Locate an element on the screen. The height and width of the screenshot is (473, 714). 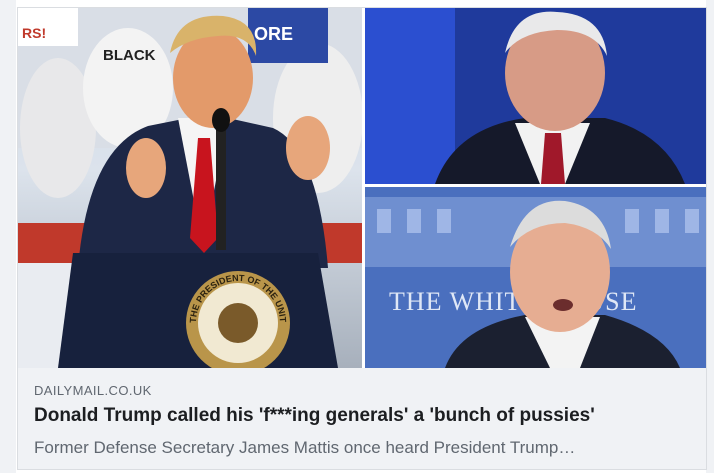
feed-gutter-left is located at coordinates (8, 236).